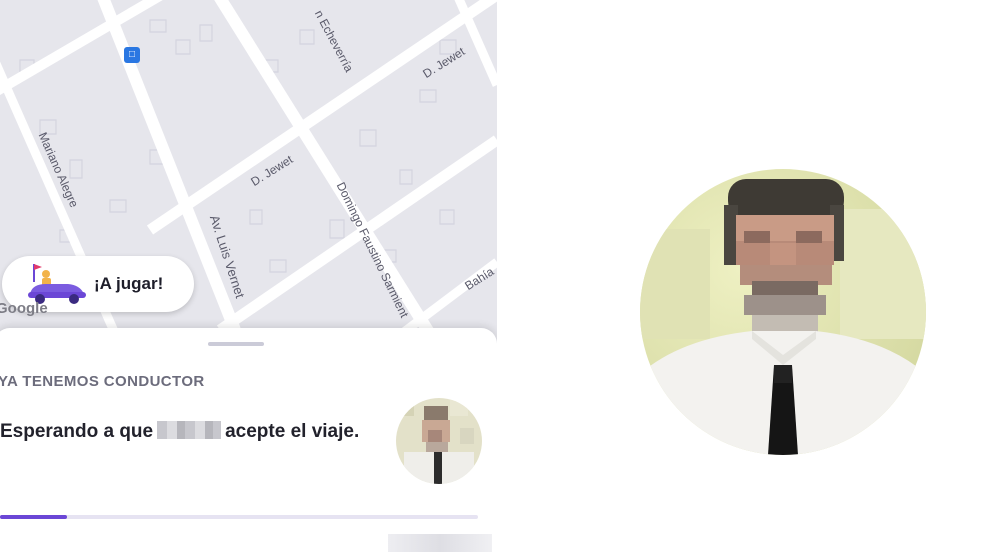 This screenshot has height=558, width=992. What do you see at coordinates (129, 283) in the screenshot?
I see `play-game-label: ¡A jugar!` at bounding box center [129, 283].